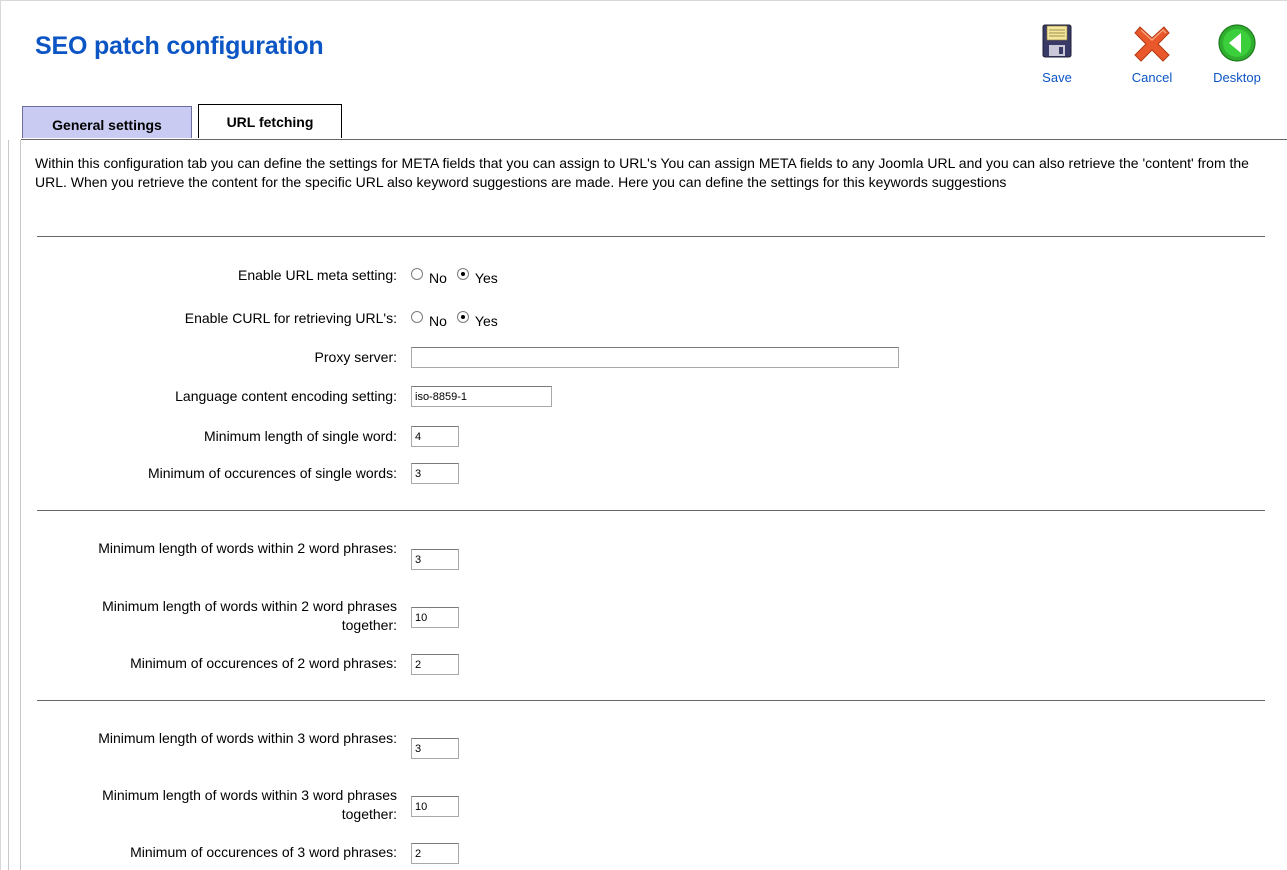 This screenshot has width=1287, height=870. What do you see at coordinates (317, 275) in the screenshot?
I see `enable-url-meta-label: Enable URL meta setting:` at bounding box center [317, 275].